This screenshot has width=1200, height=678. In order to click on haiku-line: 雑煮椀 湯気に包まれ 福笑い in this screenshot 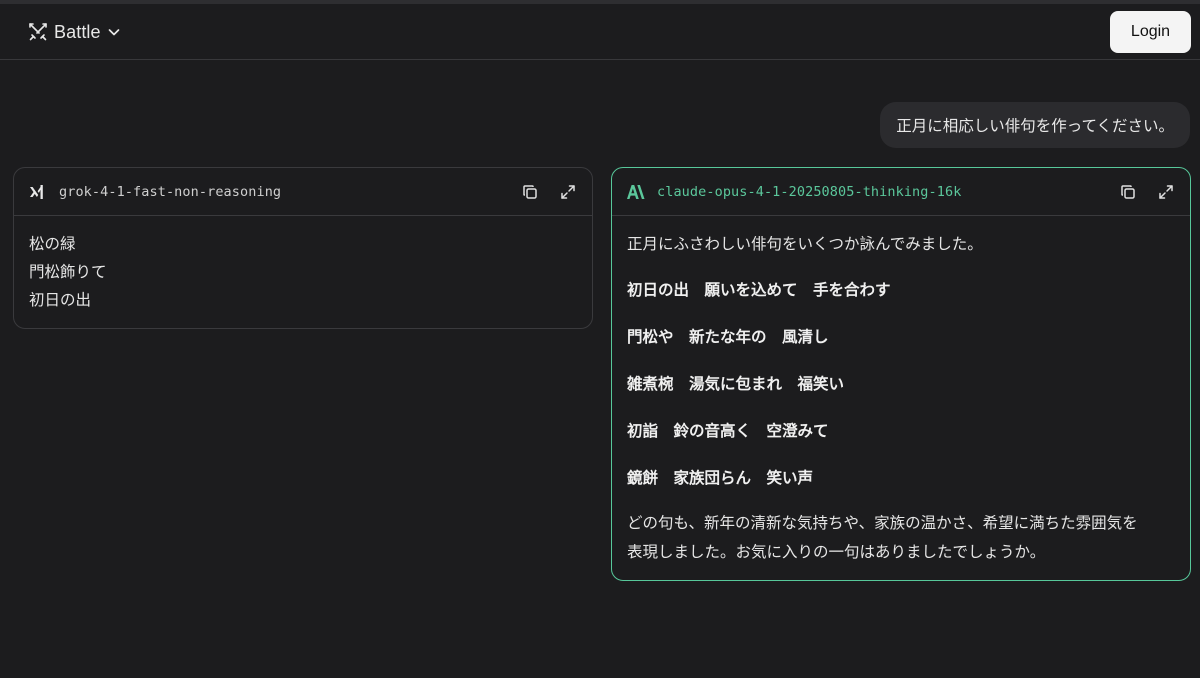, I will do `click(736, 384)`.